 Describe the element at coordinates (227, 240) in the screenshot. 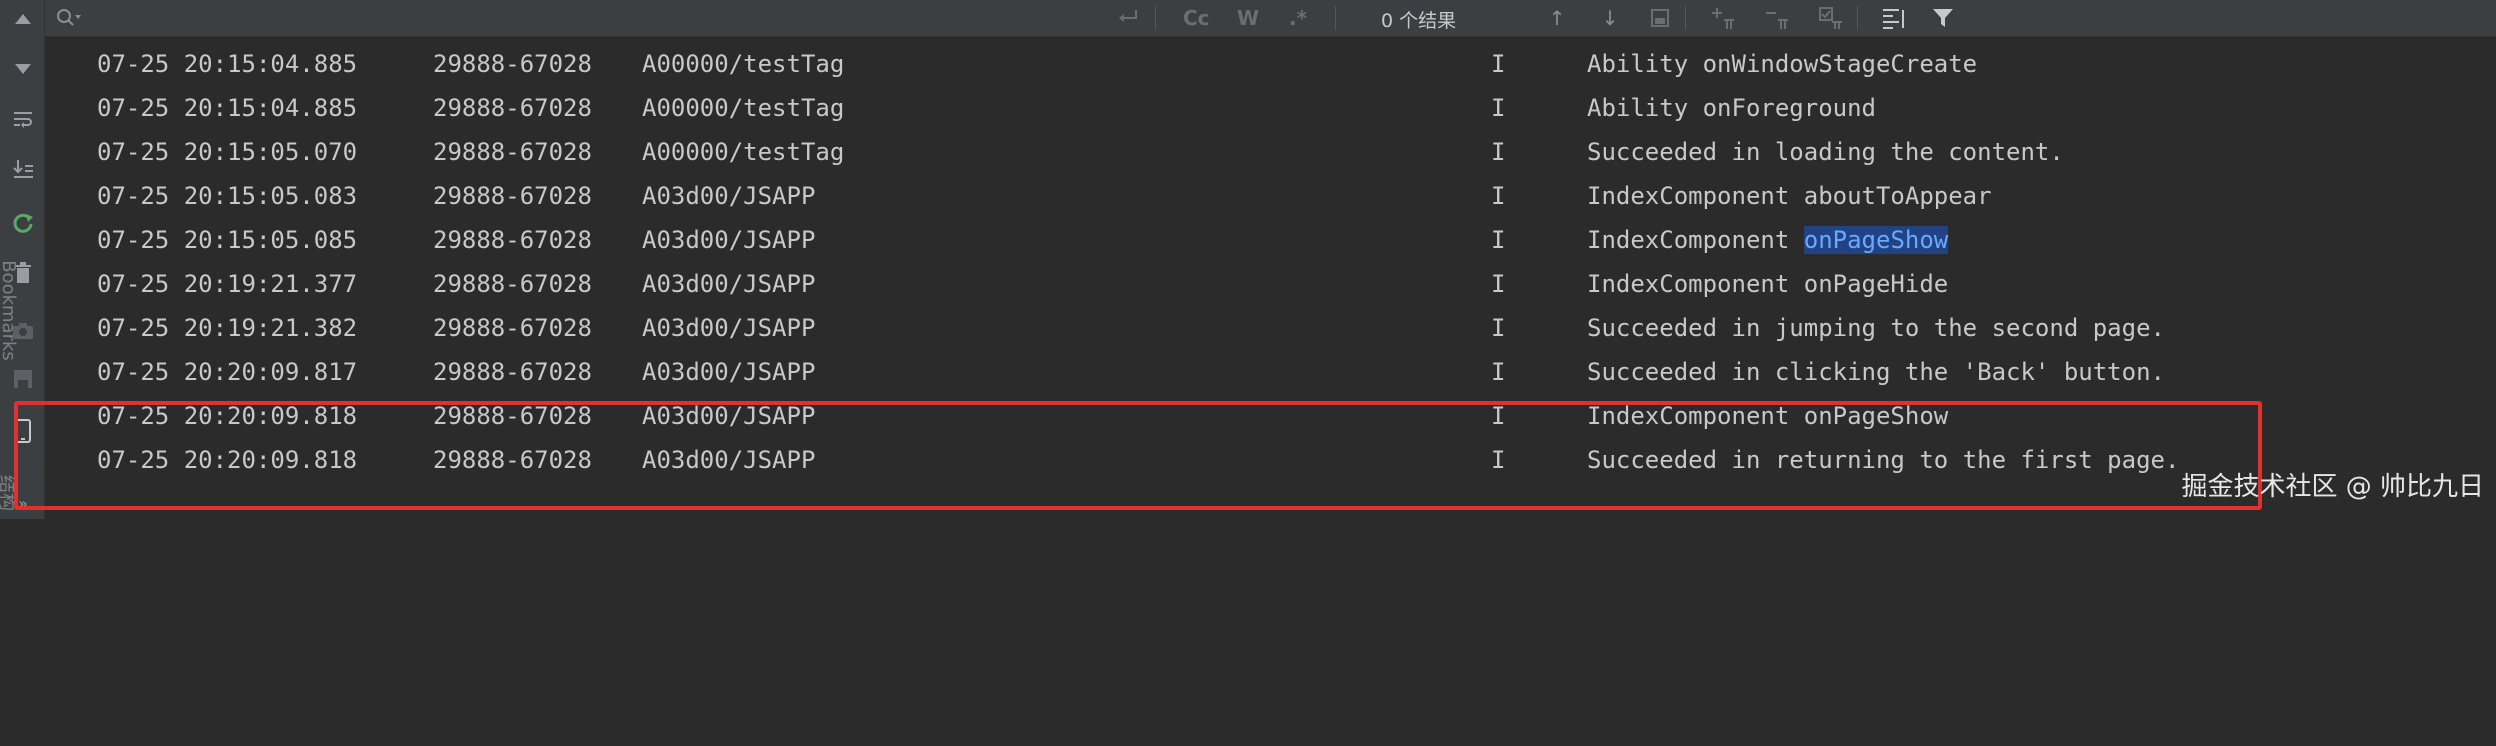

I see `log-timestamp: 07-25 20:15:05.085` at that location.